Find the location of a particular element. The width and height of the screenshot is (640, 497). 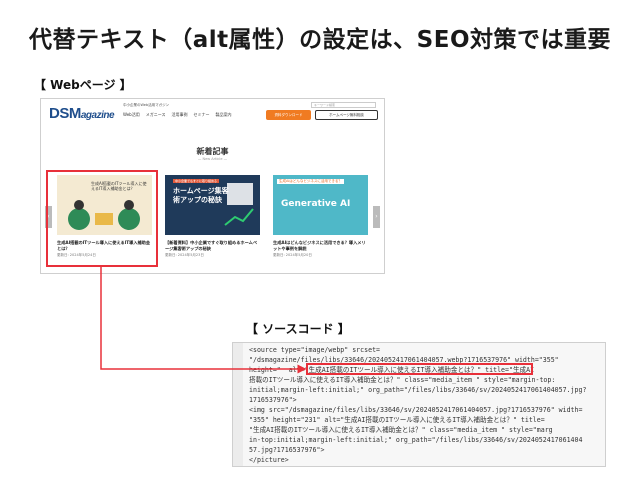

new-articles-subheading: — New Article — is located at coordinates (212, 159).